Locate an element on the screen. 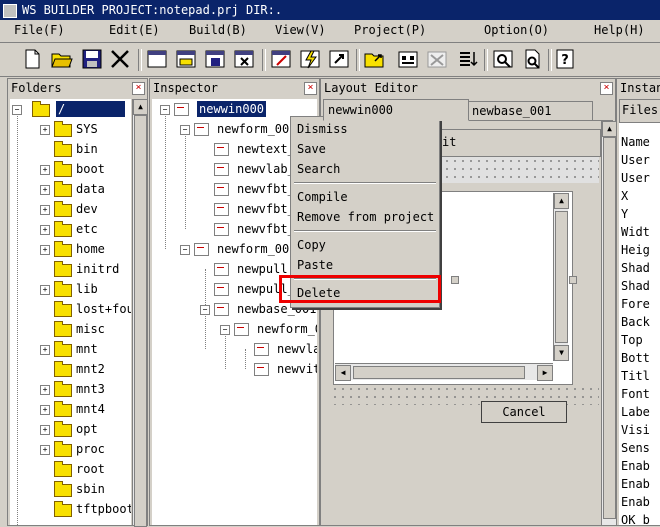 The image size is (660, 527). folders-close-icon: × is located at coordinates (138, 88).